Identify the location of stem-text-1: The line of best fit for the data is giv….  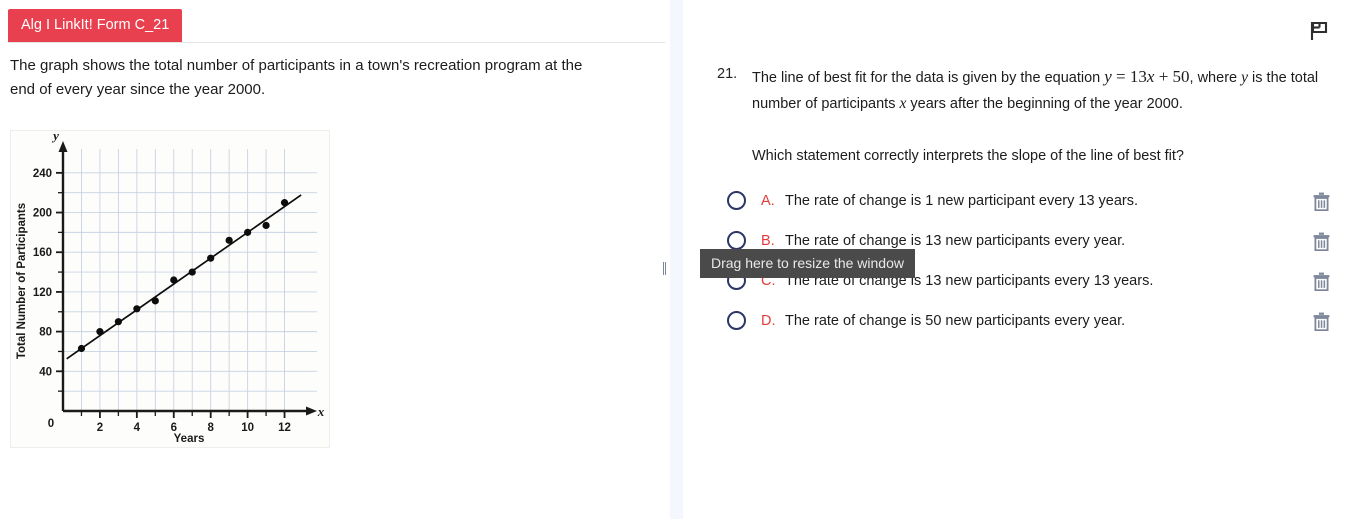
(928, 78).